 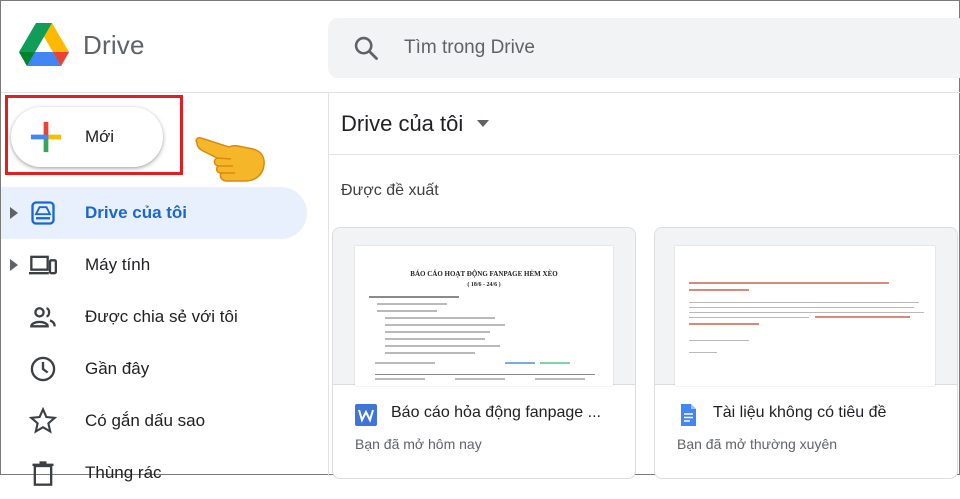 I want to click on sidebar-item-starred: Có gắn dấu sao, so click(x=156, y=421).